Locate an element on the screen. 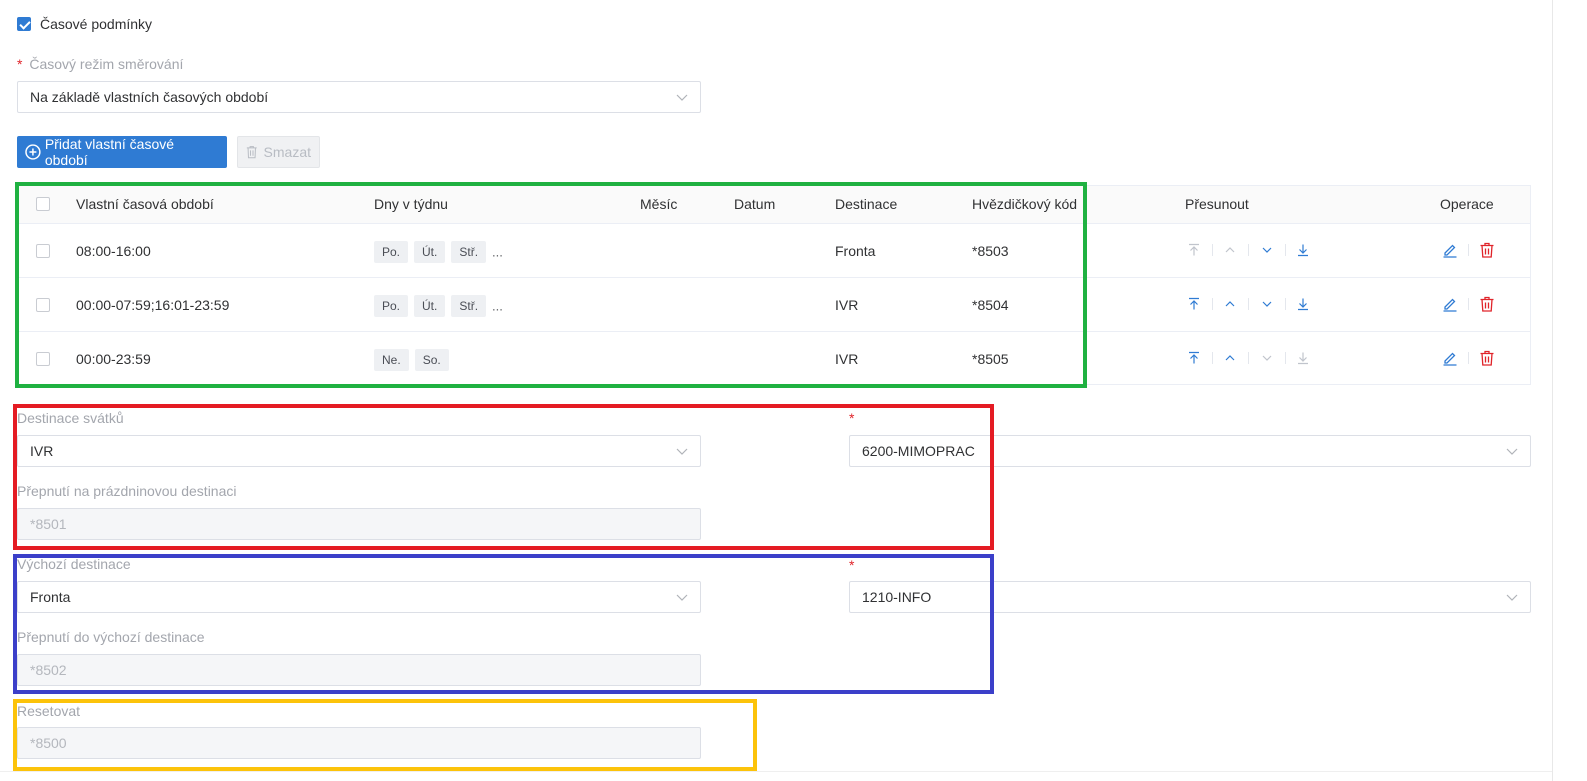 This screenshot has height=781, width=1587. annotation-frame-yellow is located at coordinates (385, 735).